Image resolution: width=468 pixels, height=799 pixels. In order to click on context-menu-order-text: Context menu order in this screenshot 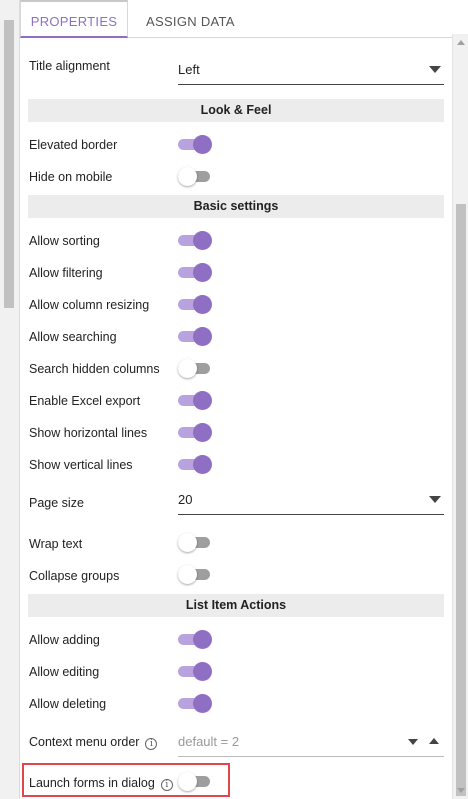, I will do `click(84, 742)`.